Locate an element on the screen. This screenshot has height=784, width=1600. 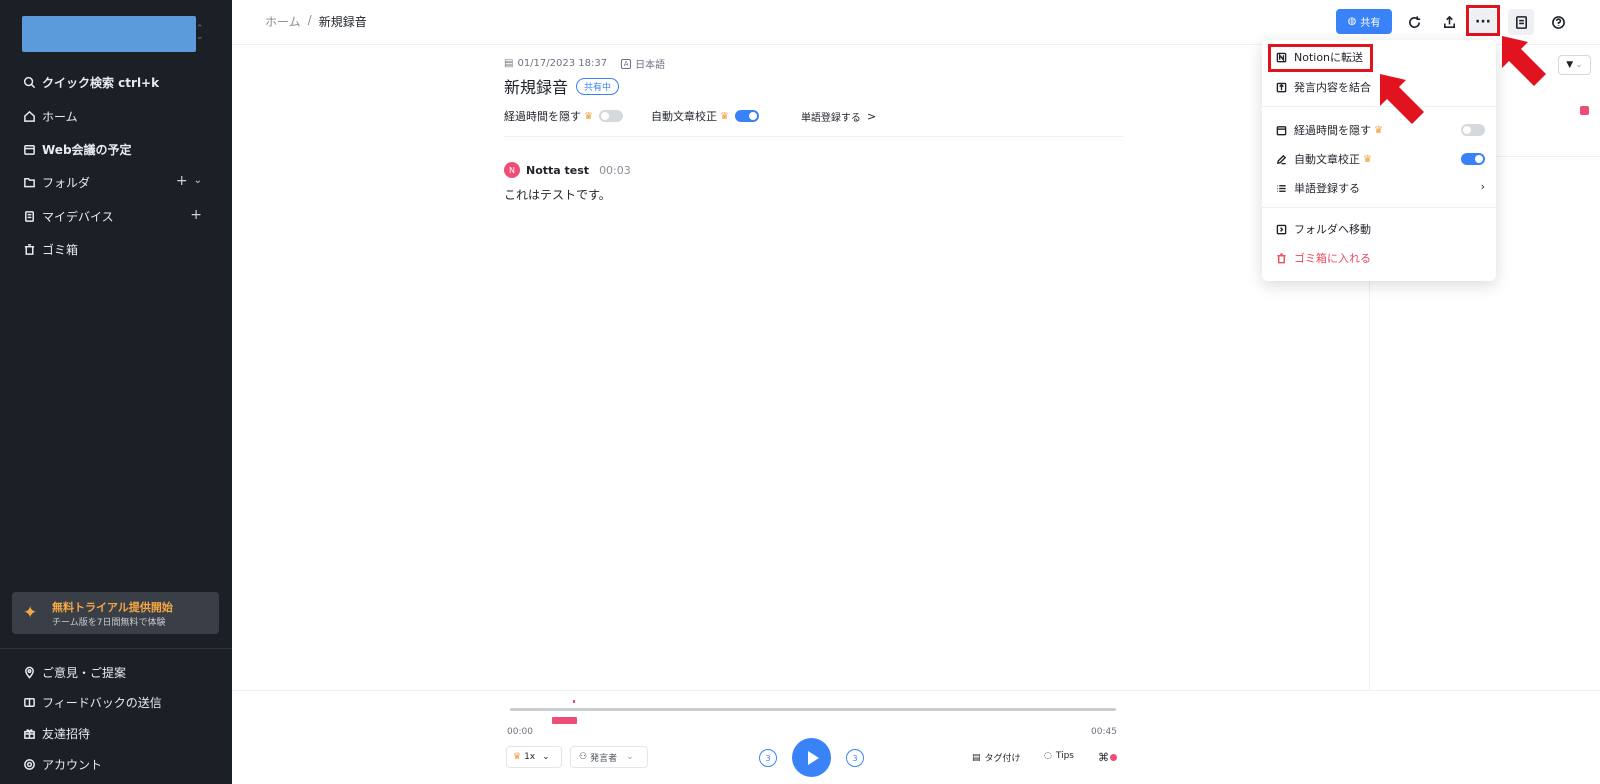
menu-item-trash: ゴミ箱に入れる is located at coordinates (1380, 258).